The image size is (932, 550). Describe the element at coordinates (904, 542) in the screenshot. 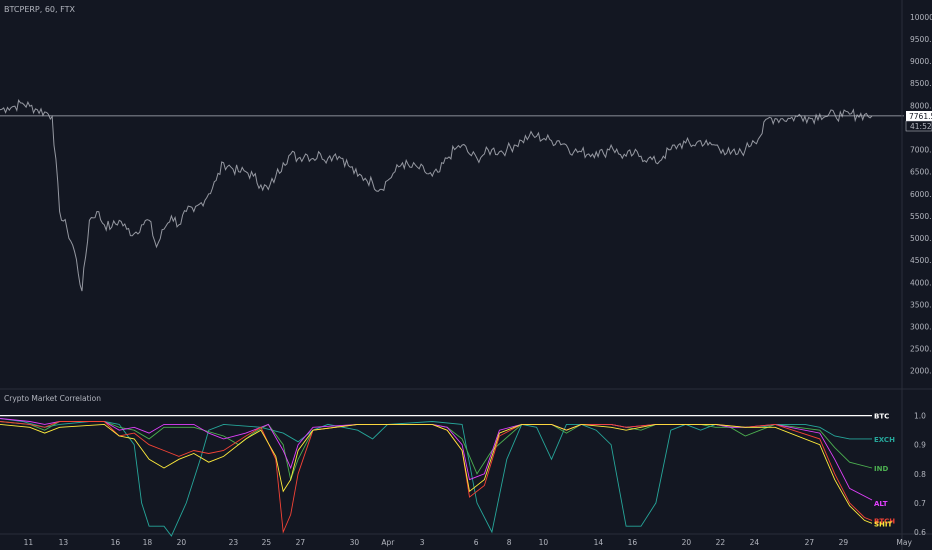

I see `time-tick-label: May` at that location.